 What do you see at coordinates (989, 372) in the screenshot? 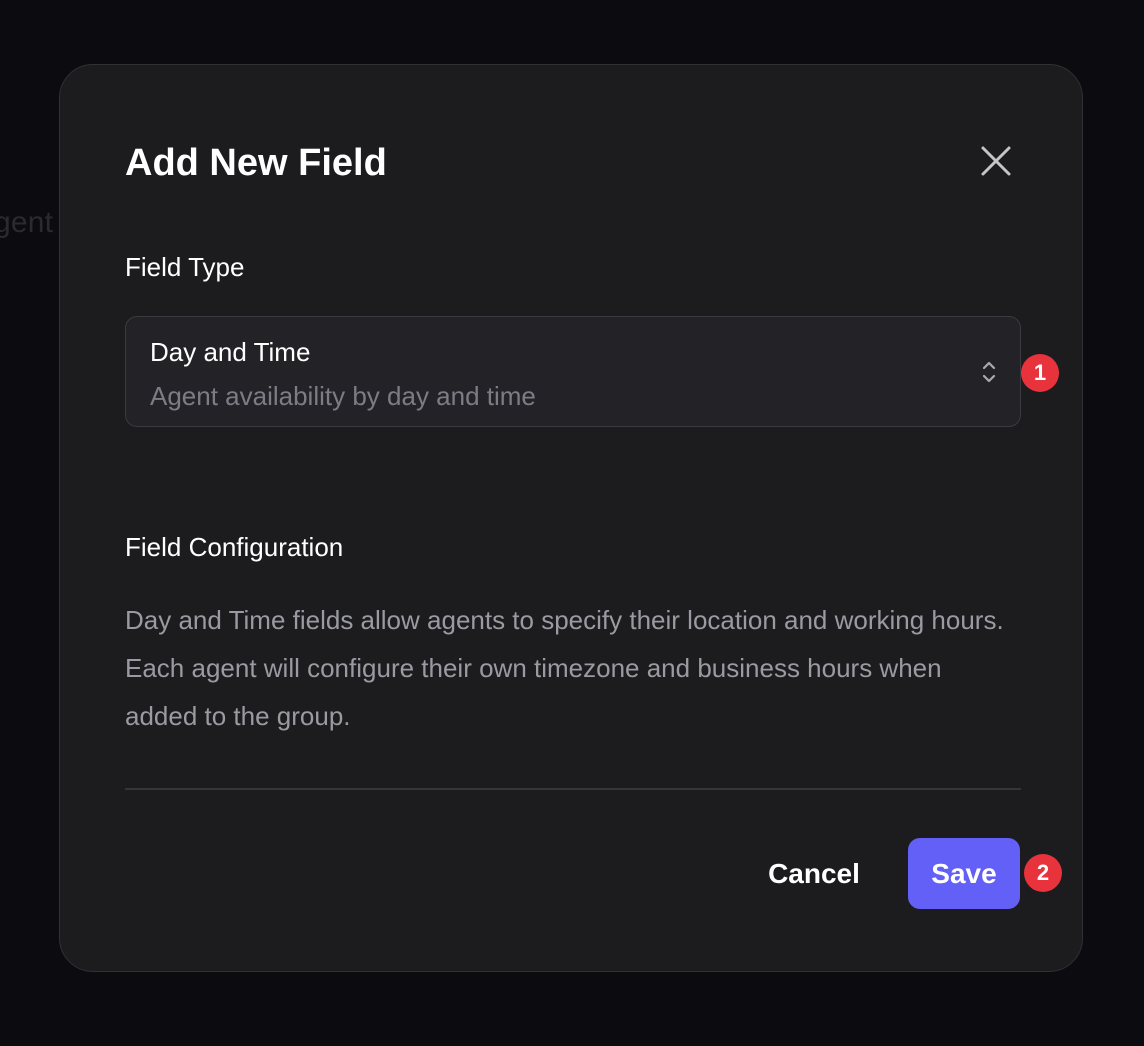
I see `chevron-up-down-icon` at bounding box center [989, 372].